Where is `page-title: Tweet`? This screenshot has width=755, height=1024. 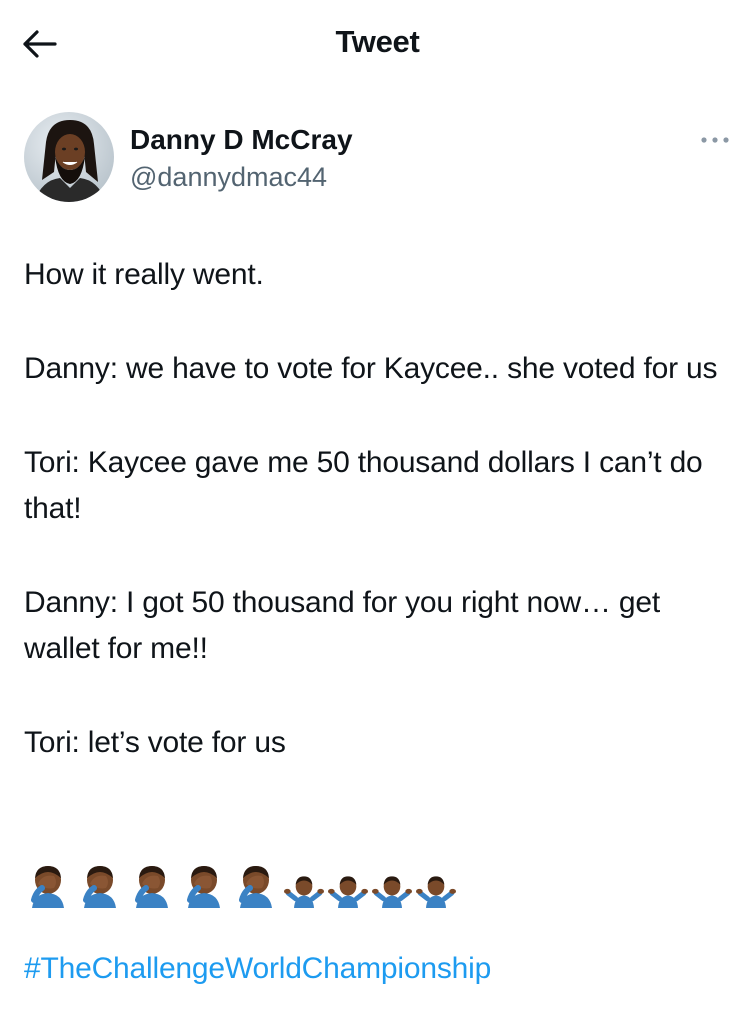
page-title: Tweet is located at coordinates (377, 41).